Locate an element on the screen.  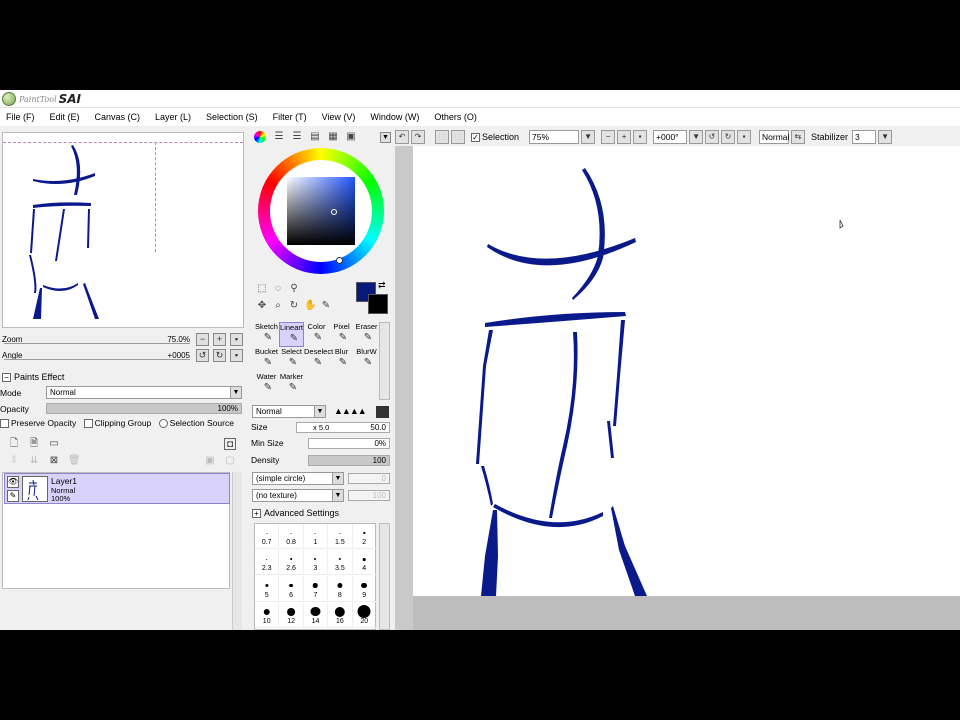
tool-select: Select ✎ is located at coordinates (291, 359).